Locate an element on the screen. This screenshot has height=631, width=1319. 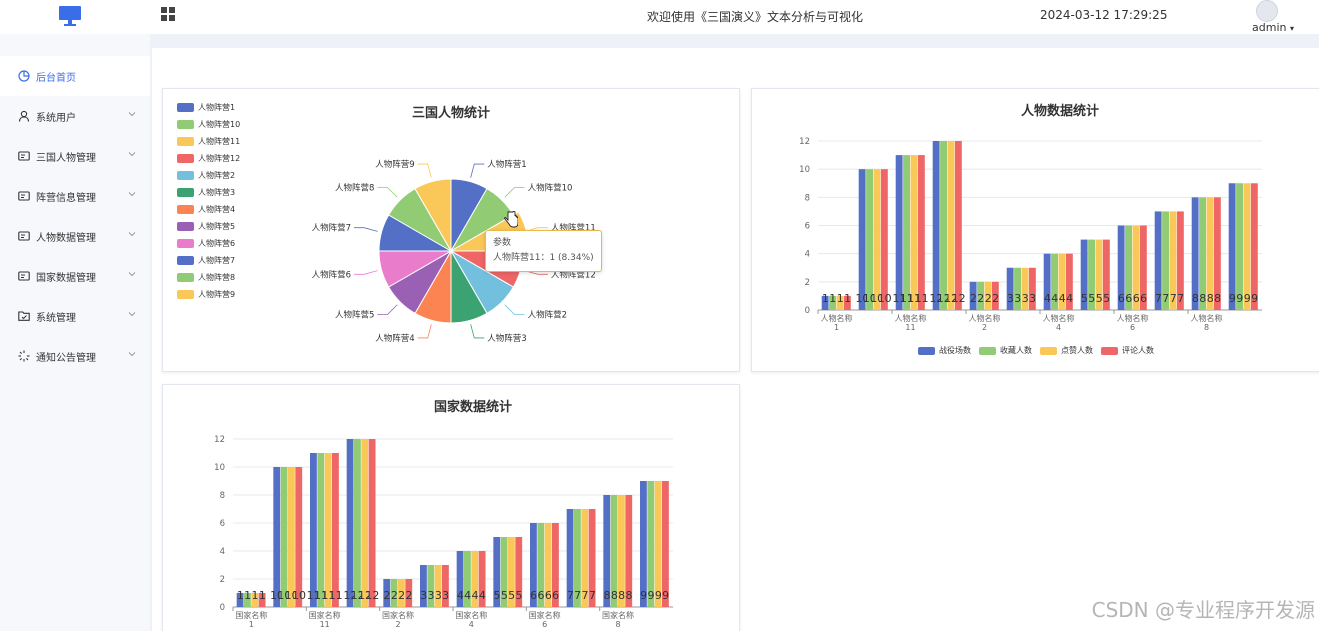
avatar is located at coordinates (1267, 11).